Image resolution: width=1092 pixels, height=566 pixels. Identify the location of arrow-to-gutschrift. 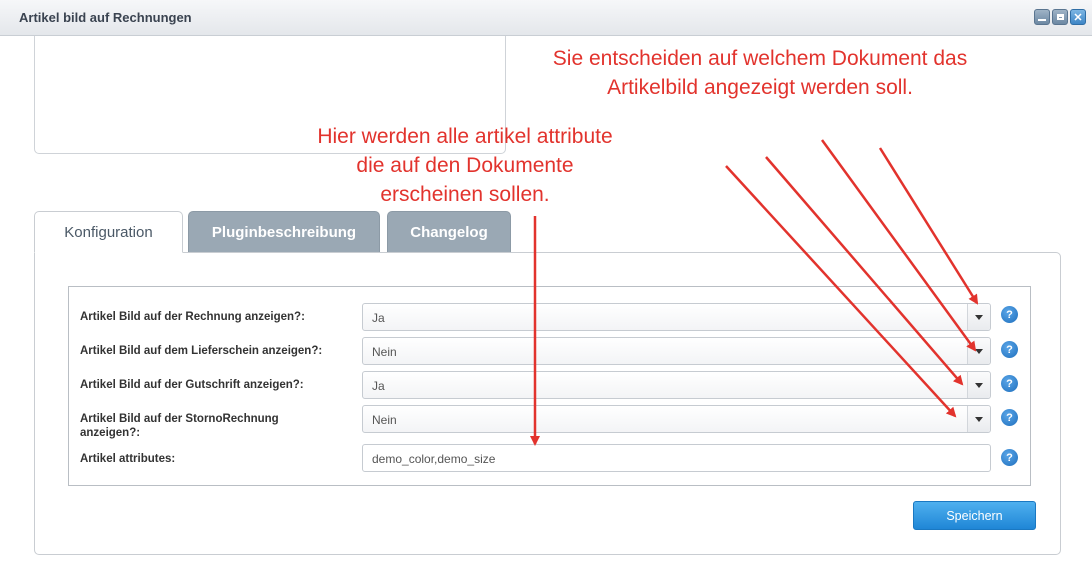
(864, 271).